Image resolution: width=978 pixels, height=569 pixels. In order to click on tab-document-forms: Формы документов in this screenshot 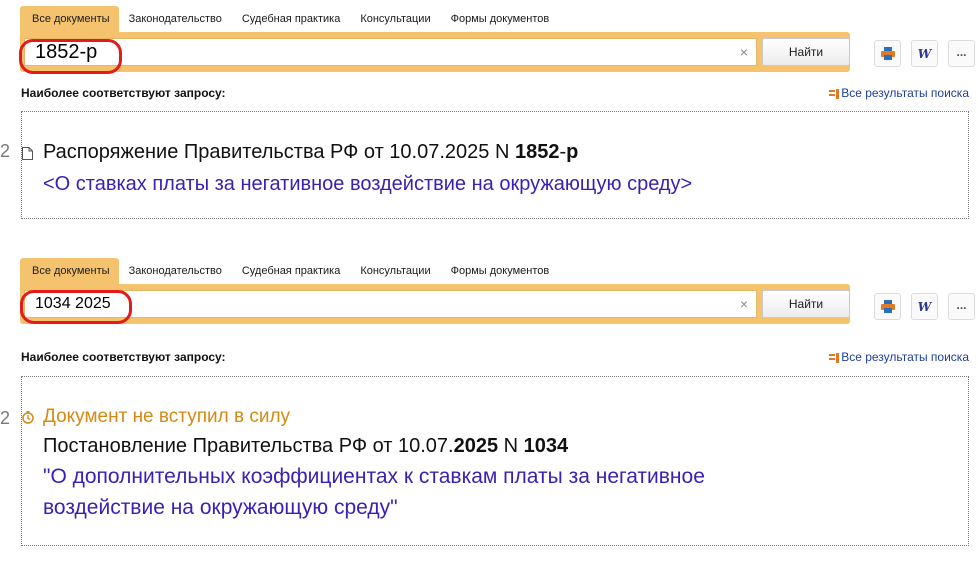, I will do `click(500, 271)`.